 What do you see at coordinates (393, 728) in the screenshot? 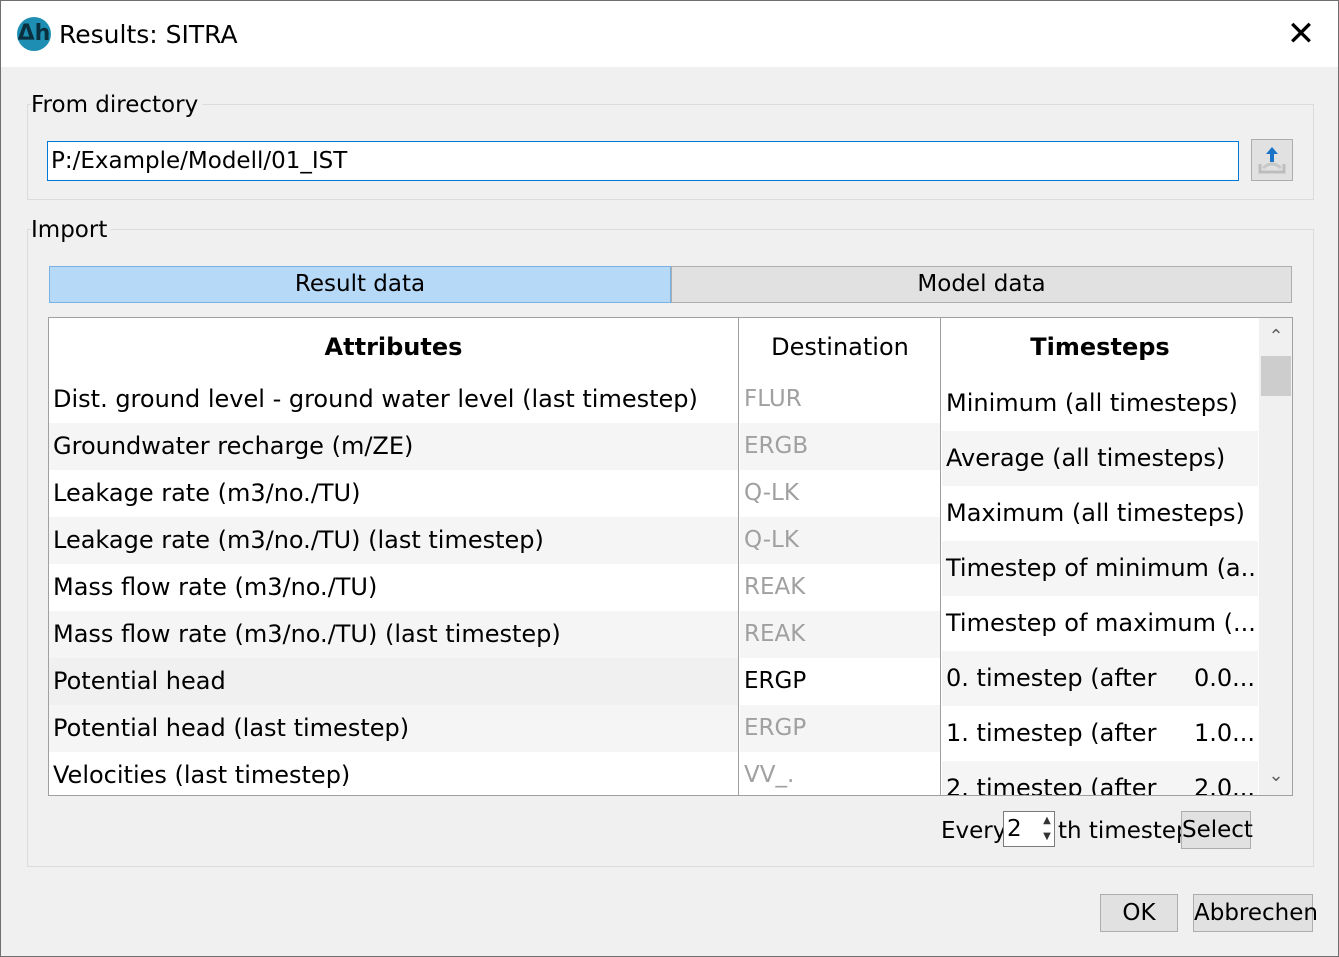
I see `attribute-row: Potential head (last timestep)` at bounding box center [393, 728].